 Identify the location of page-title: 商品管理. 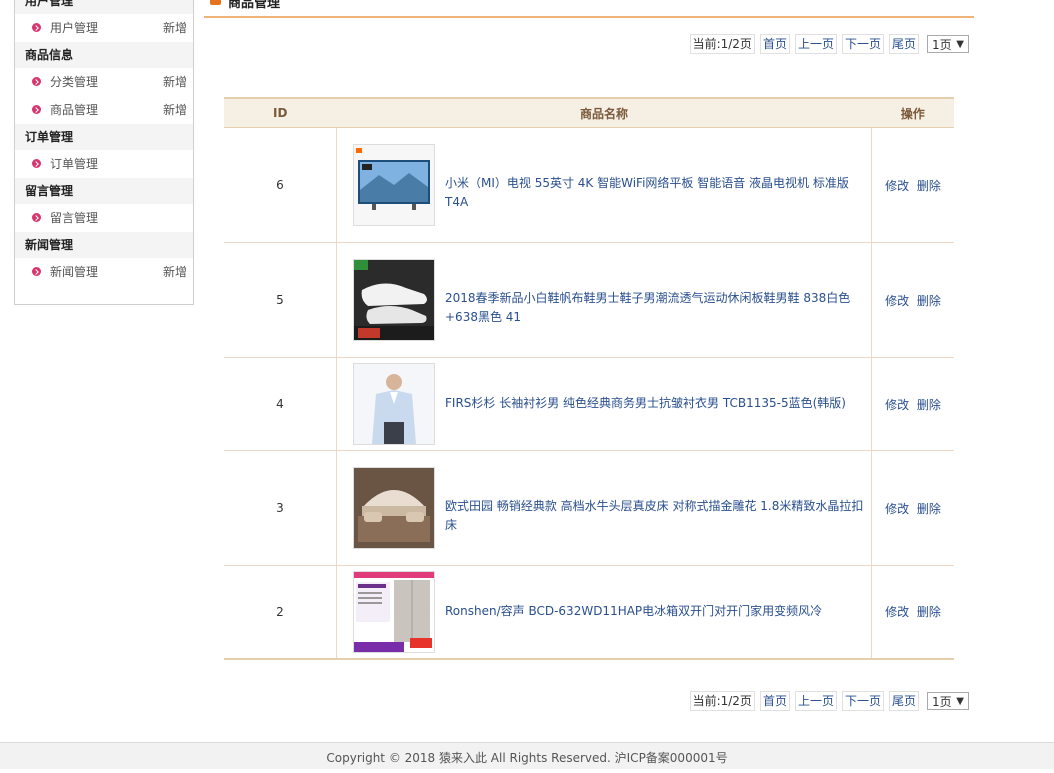
(254, 5).